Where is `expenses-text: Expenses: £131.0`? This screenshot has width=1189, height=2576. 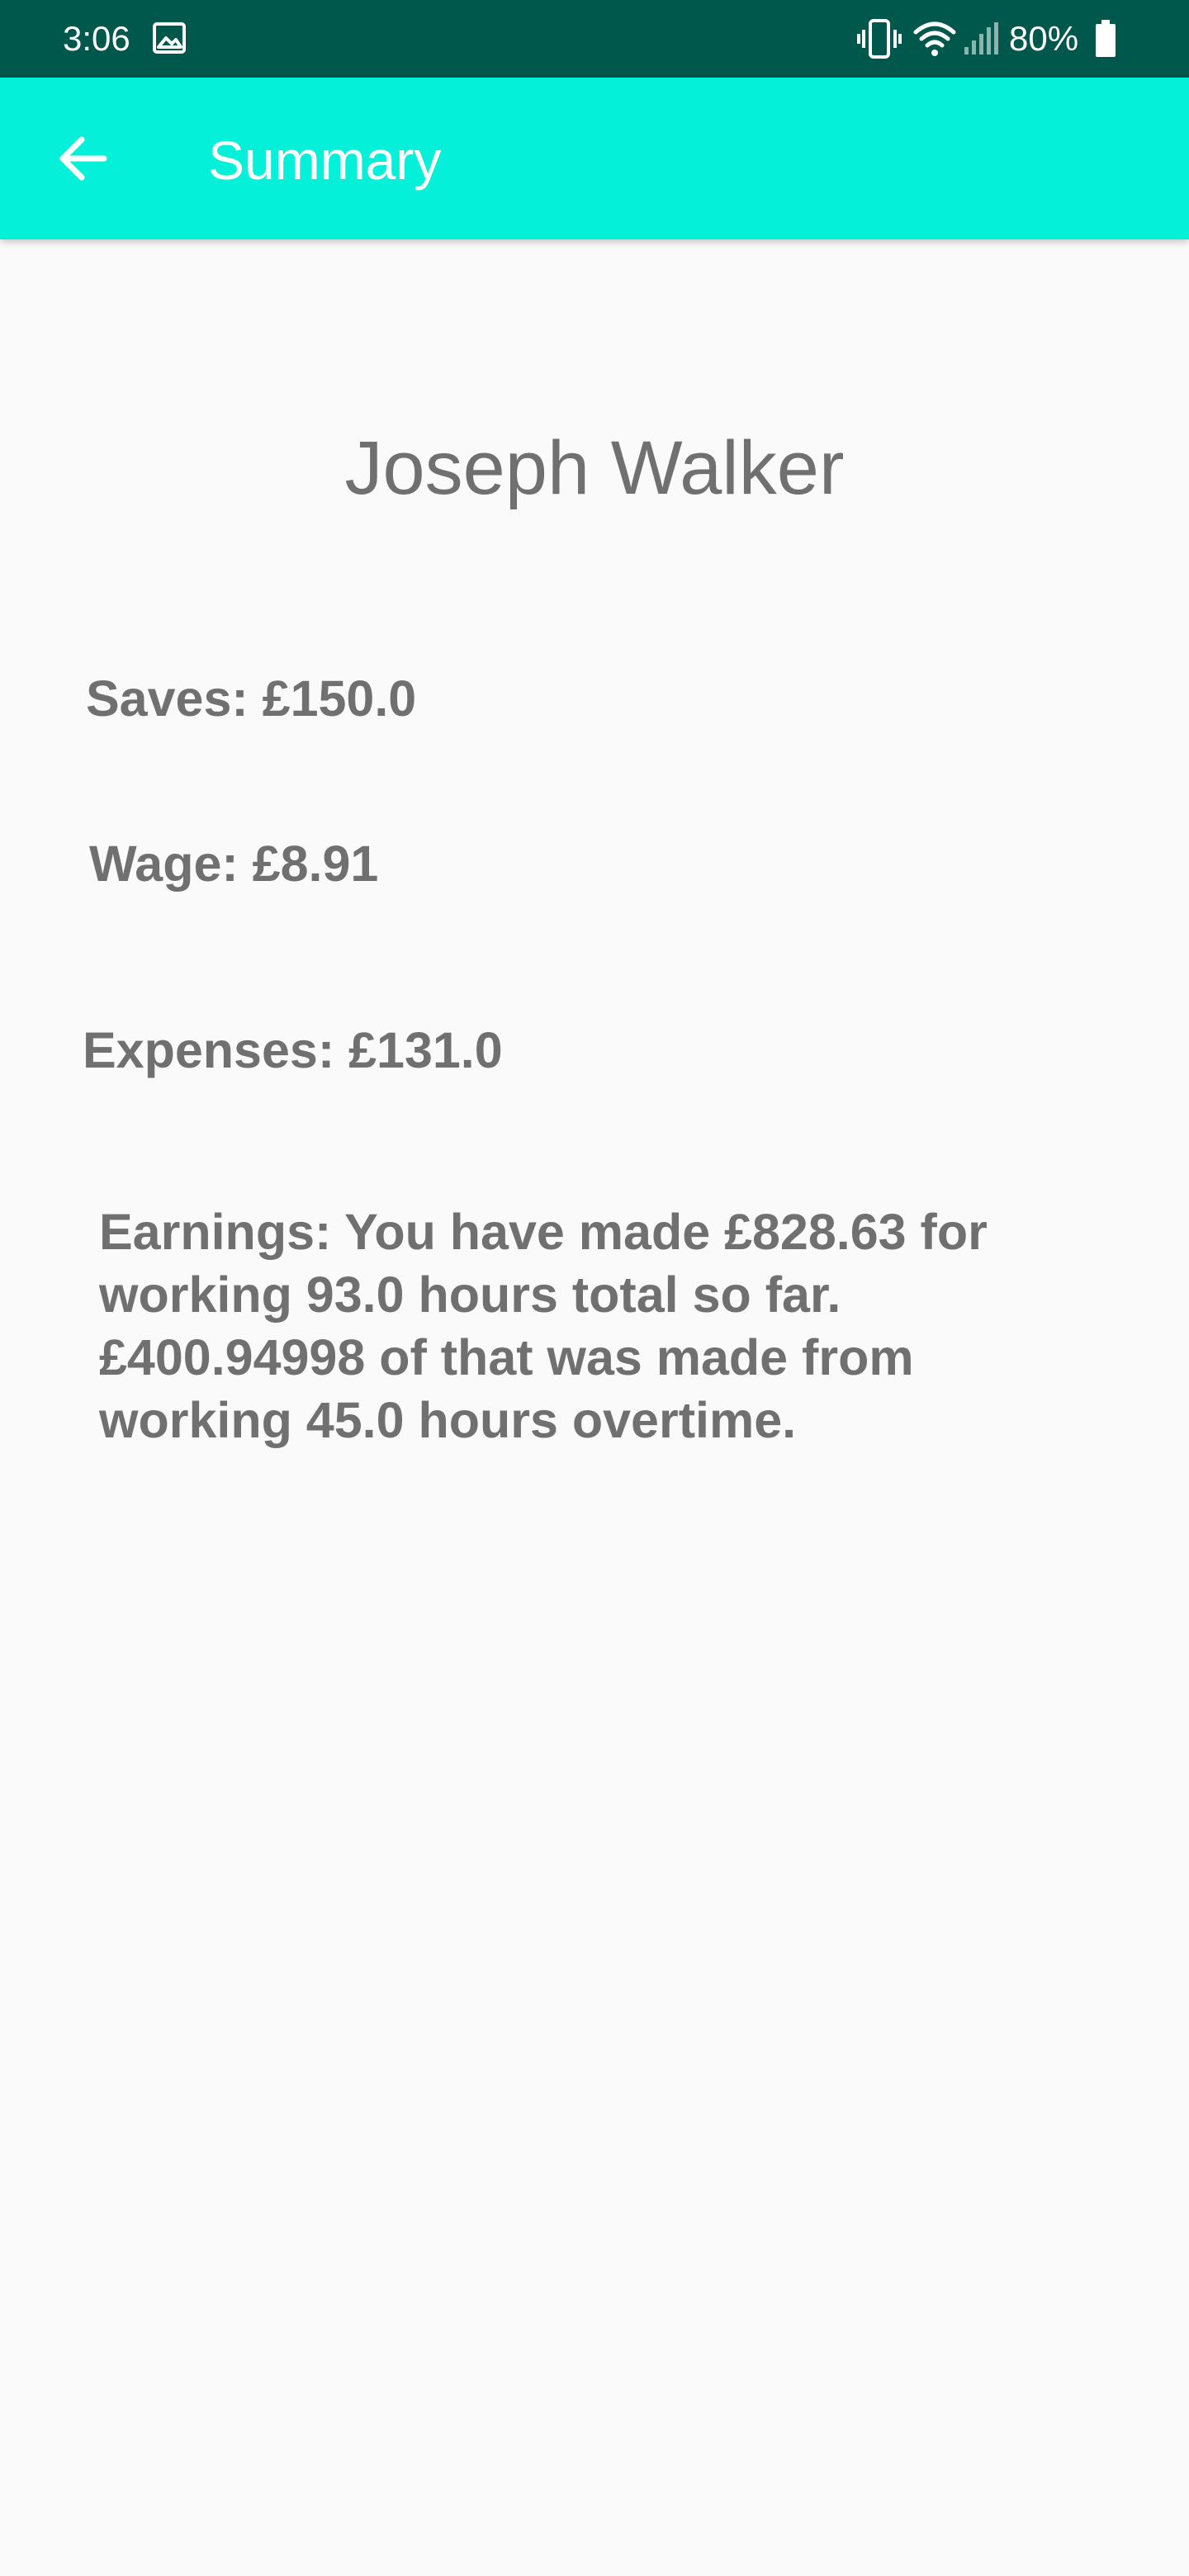
expenses-text: Expenses: £131.0 is located at coordinates (293, 1050).